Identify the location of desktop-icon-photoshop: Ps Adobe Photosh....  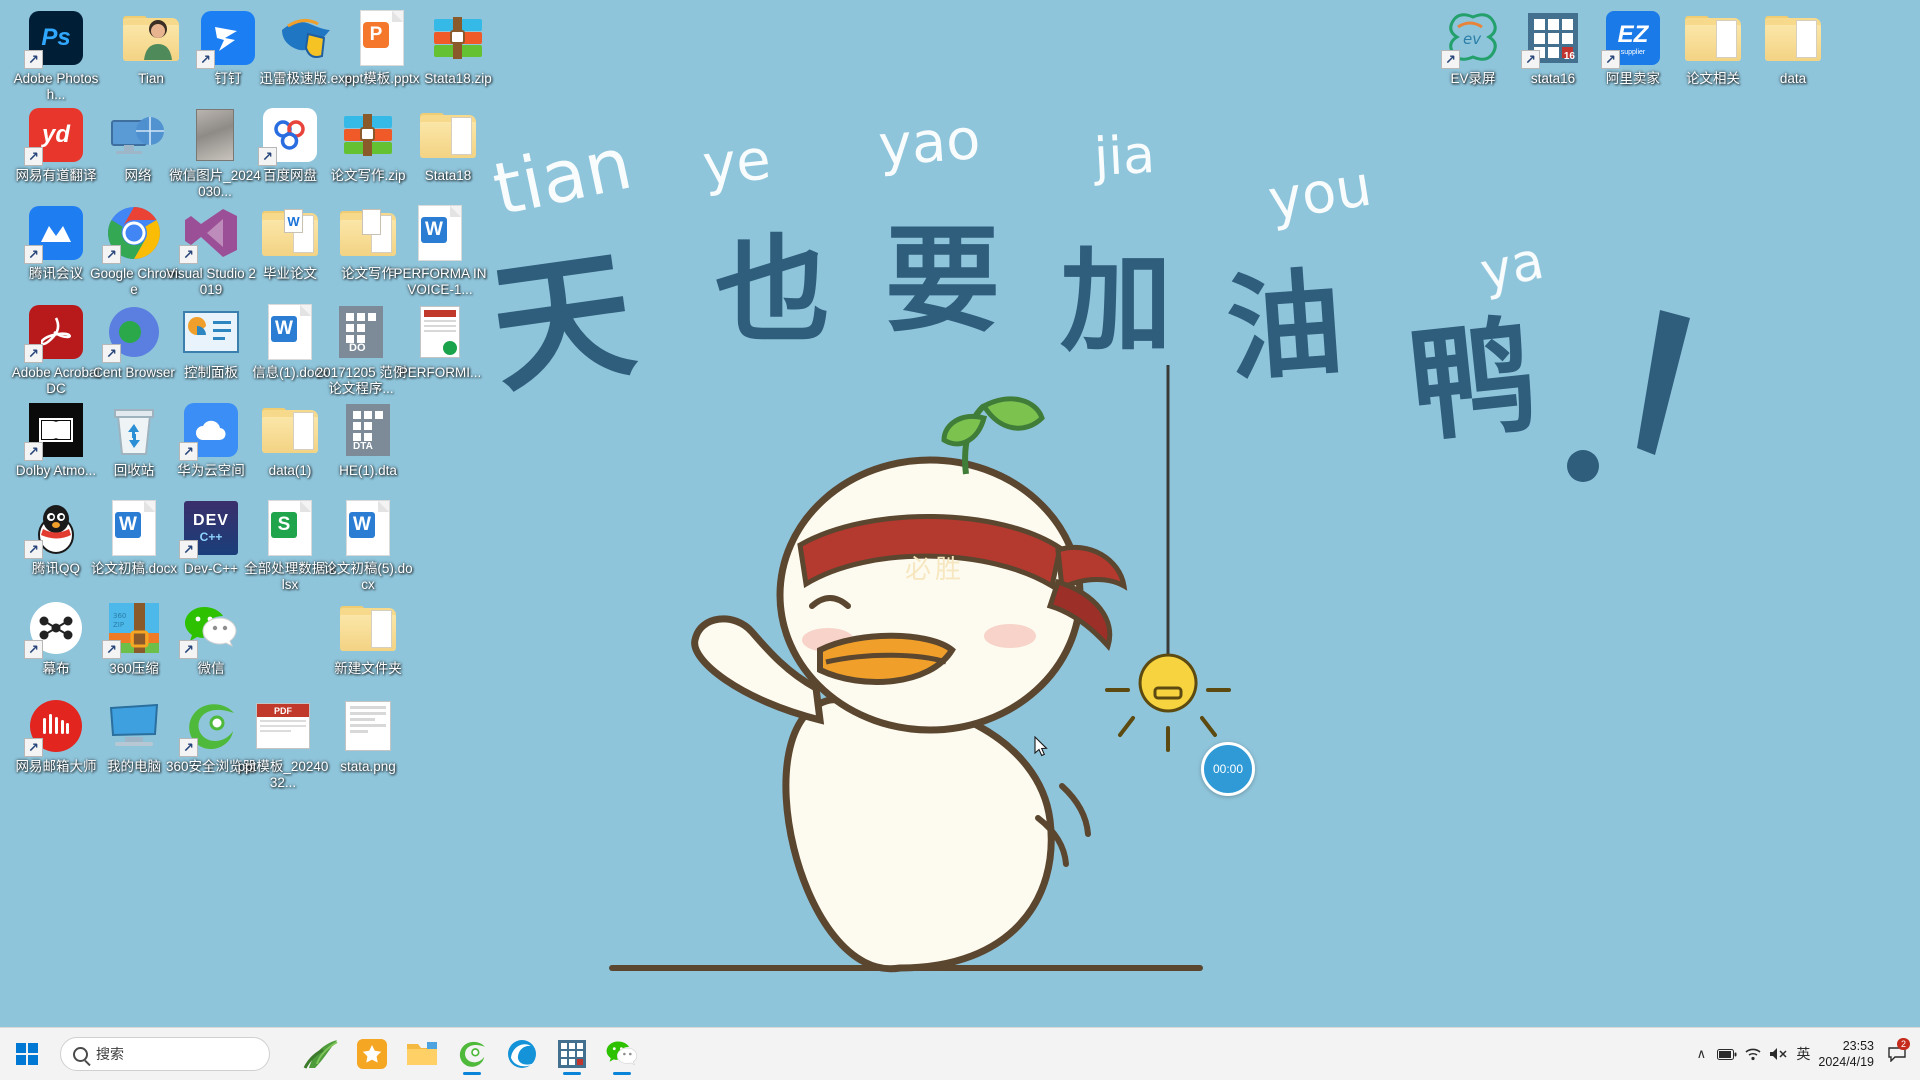
(56, 55).